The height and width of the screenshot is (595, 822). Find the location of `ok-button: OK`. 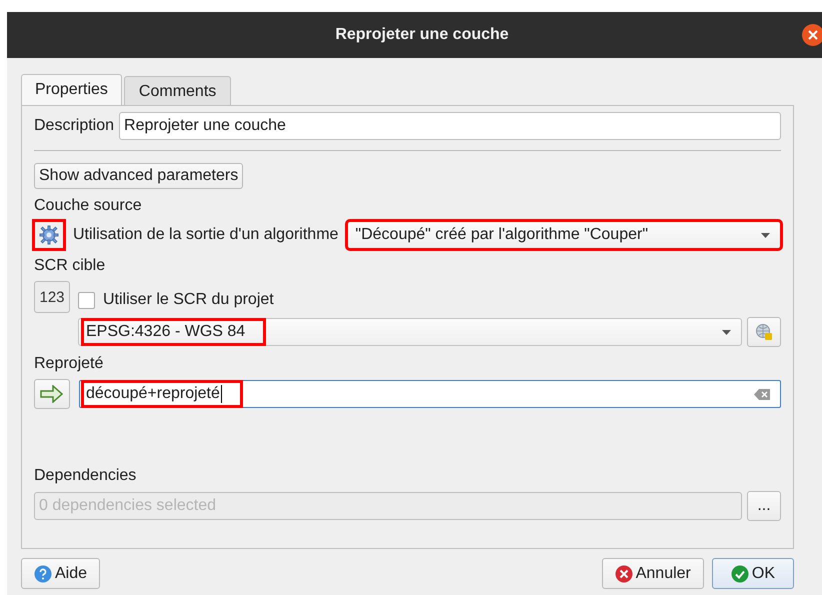

ok-button: OK is located at coordinates (753, 573).